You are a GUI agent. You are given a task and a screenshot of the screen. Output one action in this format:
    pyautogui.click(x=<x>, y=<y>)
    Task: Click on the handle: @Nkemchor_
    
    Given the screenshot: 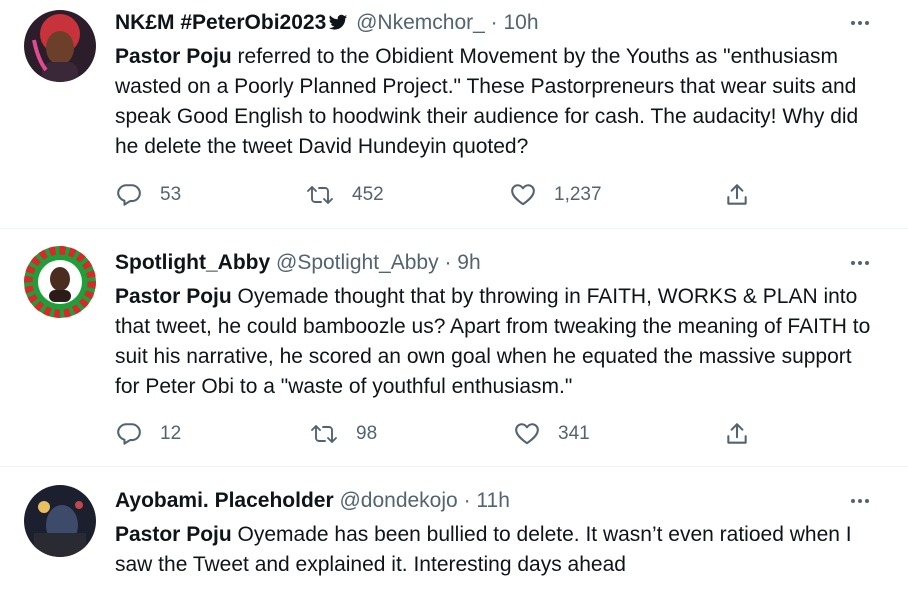 What is the action you would take?
    pyautogui.click(x=420, y=22)
    